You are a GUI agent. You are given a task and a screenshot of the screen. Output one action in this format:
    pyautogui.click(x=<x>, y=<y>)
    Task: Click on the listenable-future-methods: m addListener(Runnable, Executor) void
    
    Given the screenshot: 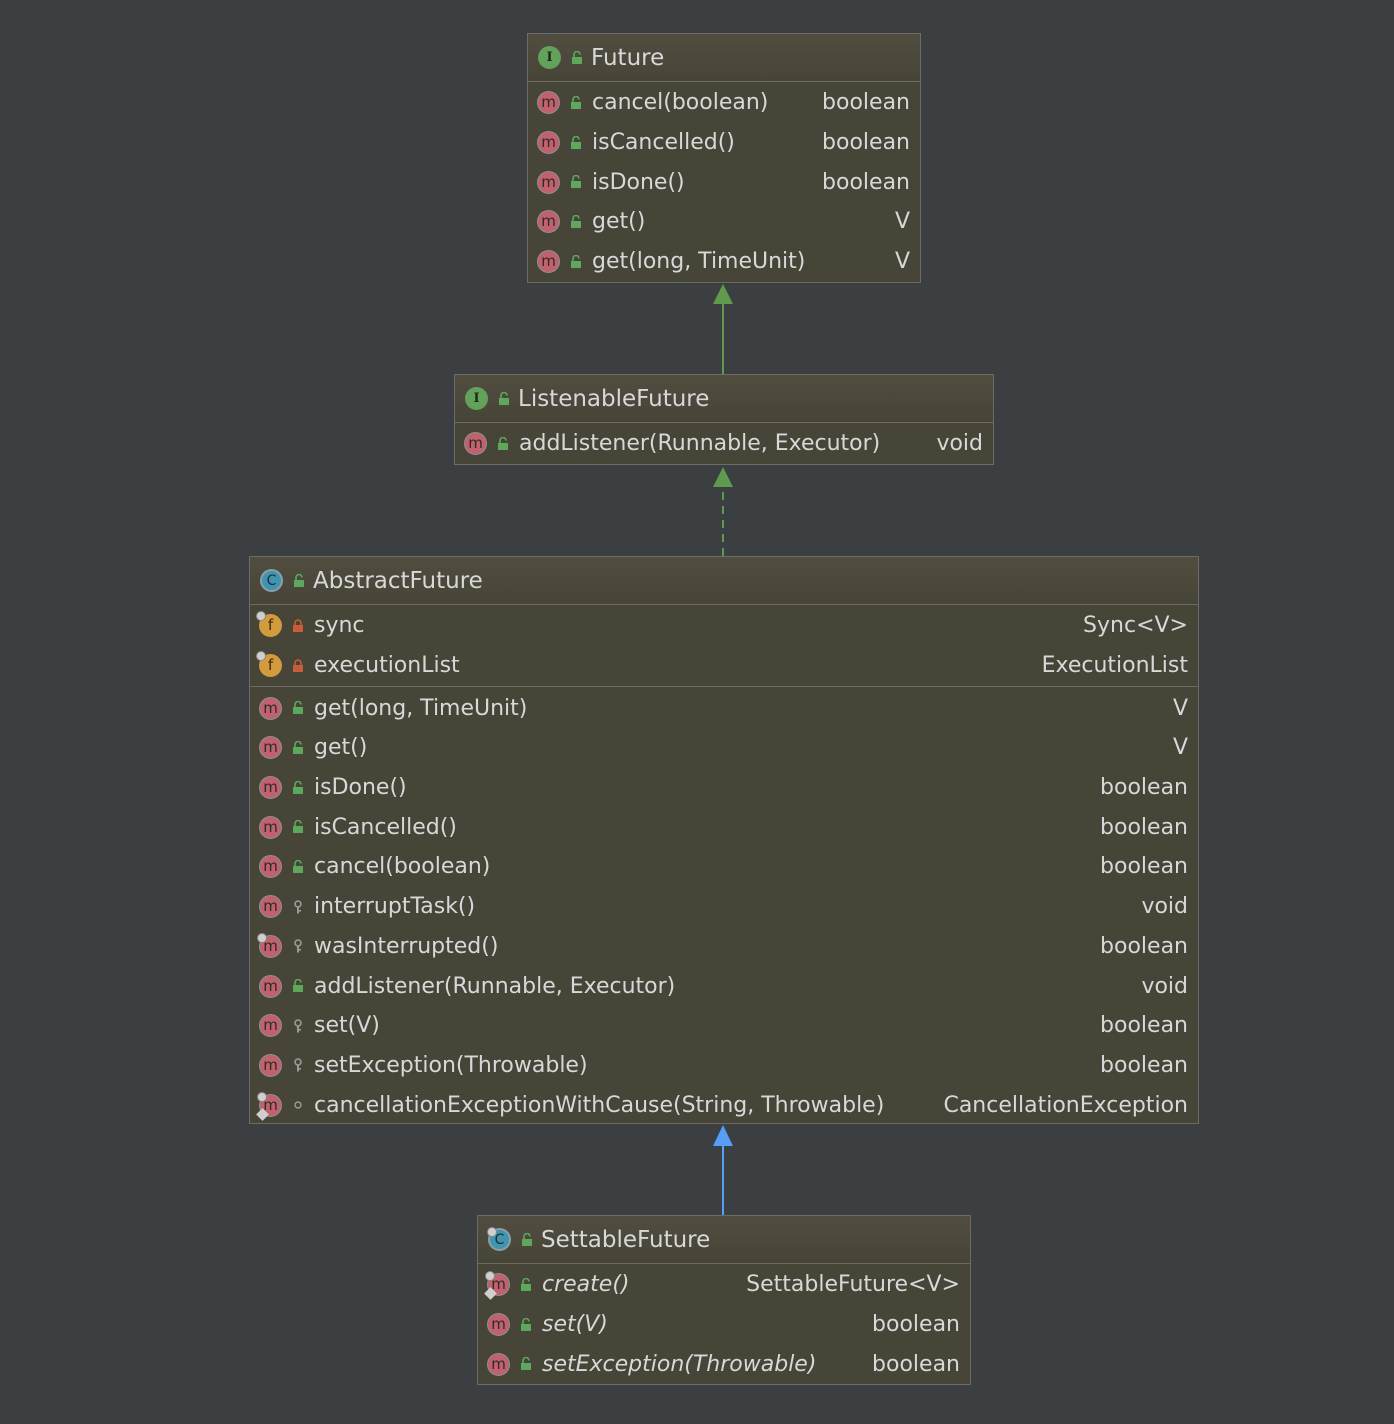 What is the action you would take?
    pyautogui.click(x=724, y=444)
    